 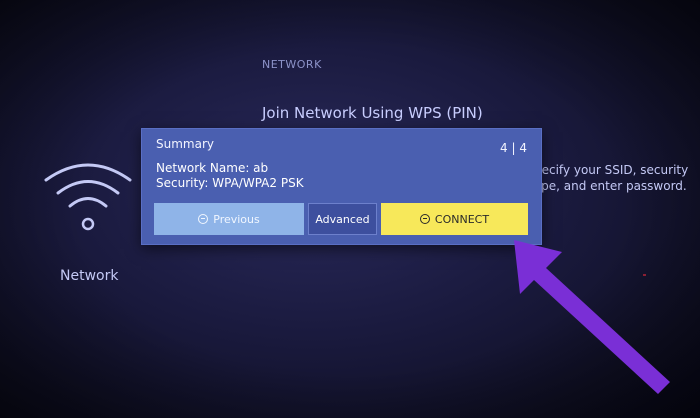 I want to click on connect-button-label: CONNECT, so click(x=462, y=219).